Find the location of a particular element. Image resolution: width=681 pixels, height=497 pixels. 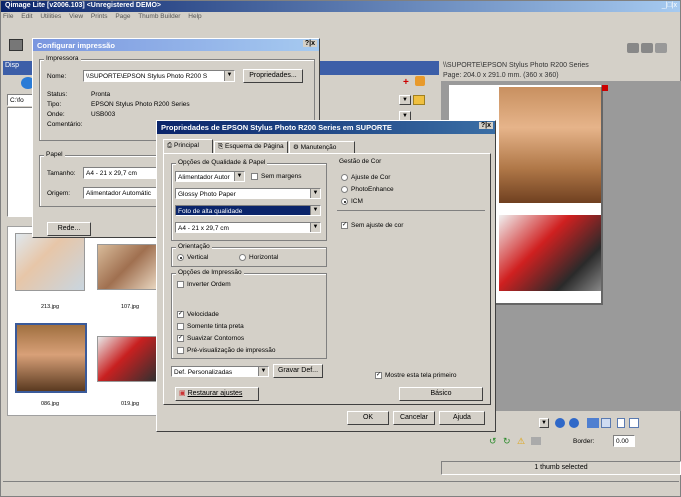

edit-page-icon is located at coordinates (634, 423).